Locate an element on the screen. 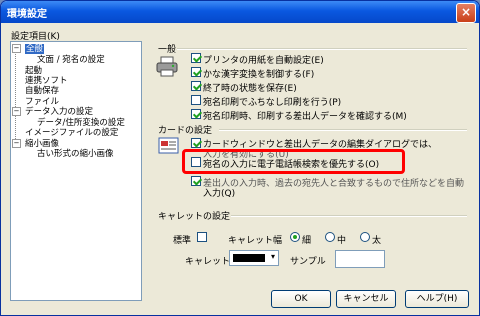 The image size is (480, 316). card-divider is located at coordinates (343, 130).